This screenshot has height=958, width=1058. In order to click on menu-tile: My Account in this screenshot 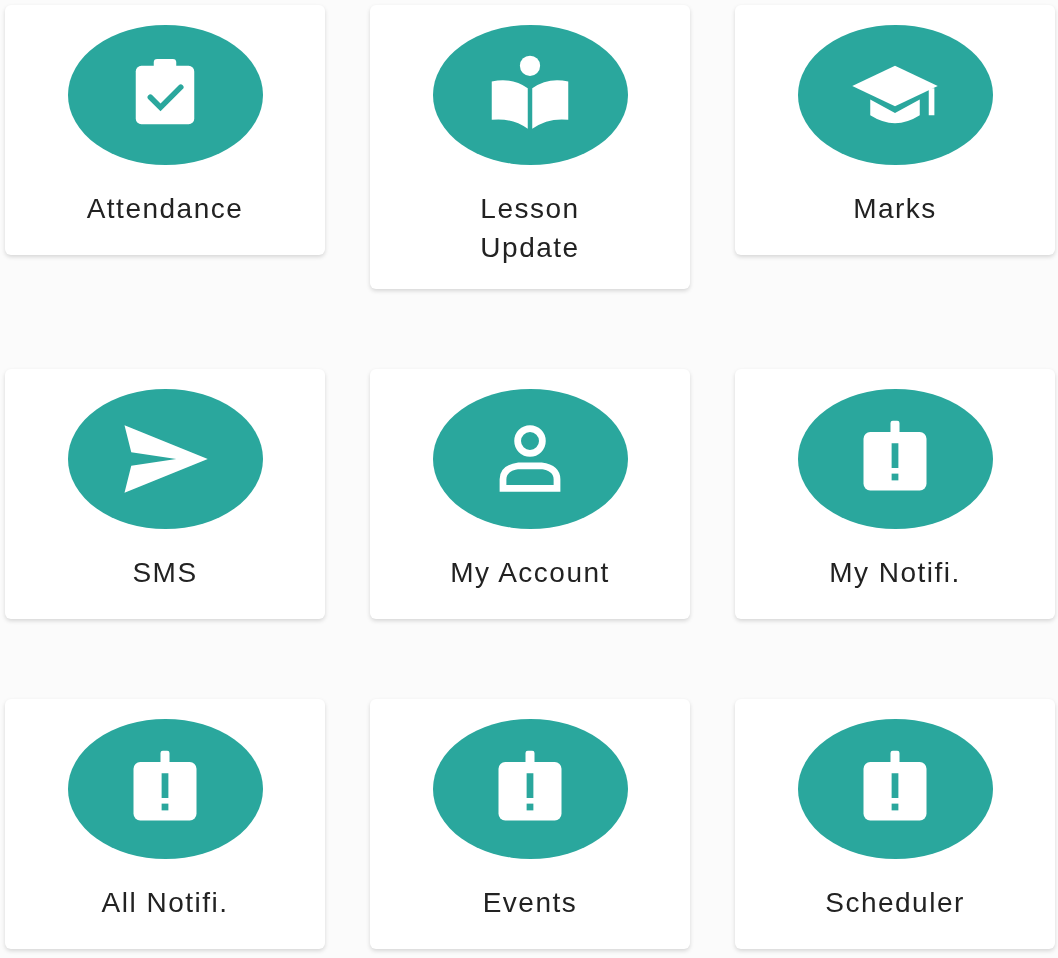, I will do `click(530, 494)`.